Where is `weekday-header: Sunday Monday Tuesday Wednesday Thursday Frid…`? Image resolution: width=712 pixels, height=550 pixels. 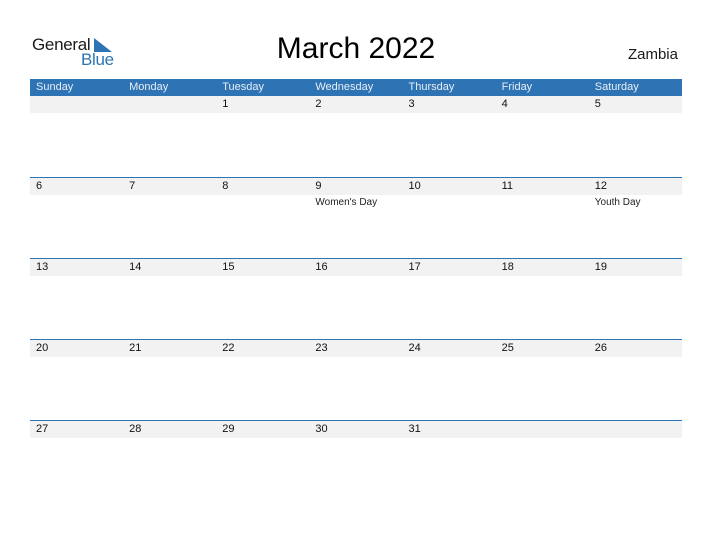 weekday-header: Sunday Monday Tuesday Wednesday Thursday Frid… is located at coordinates (356, 87).